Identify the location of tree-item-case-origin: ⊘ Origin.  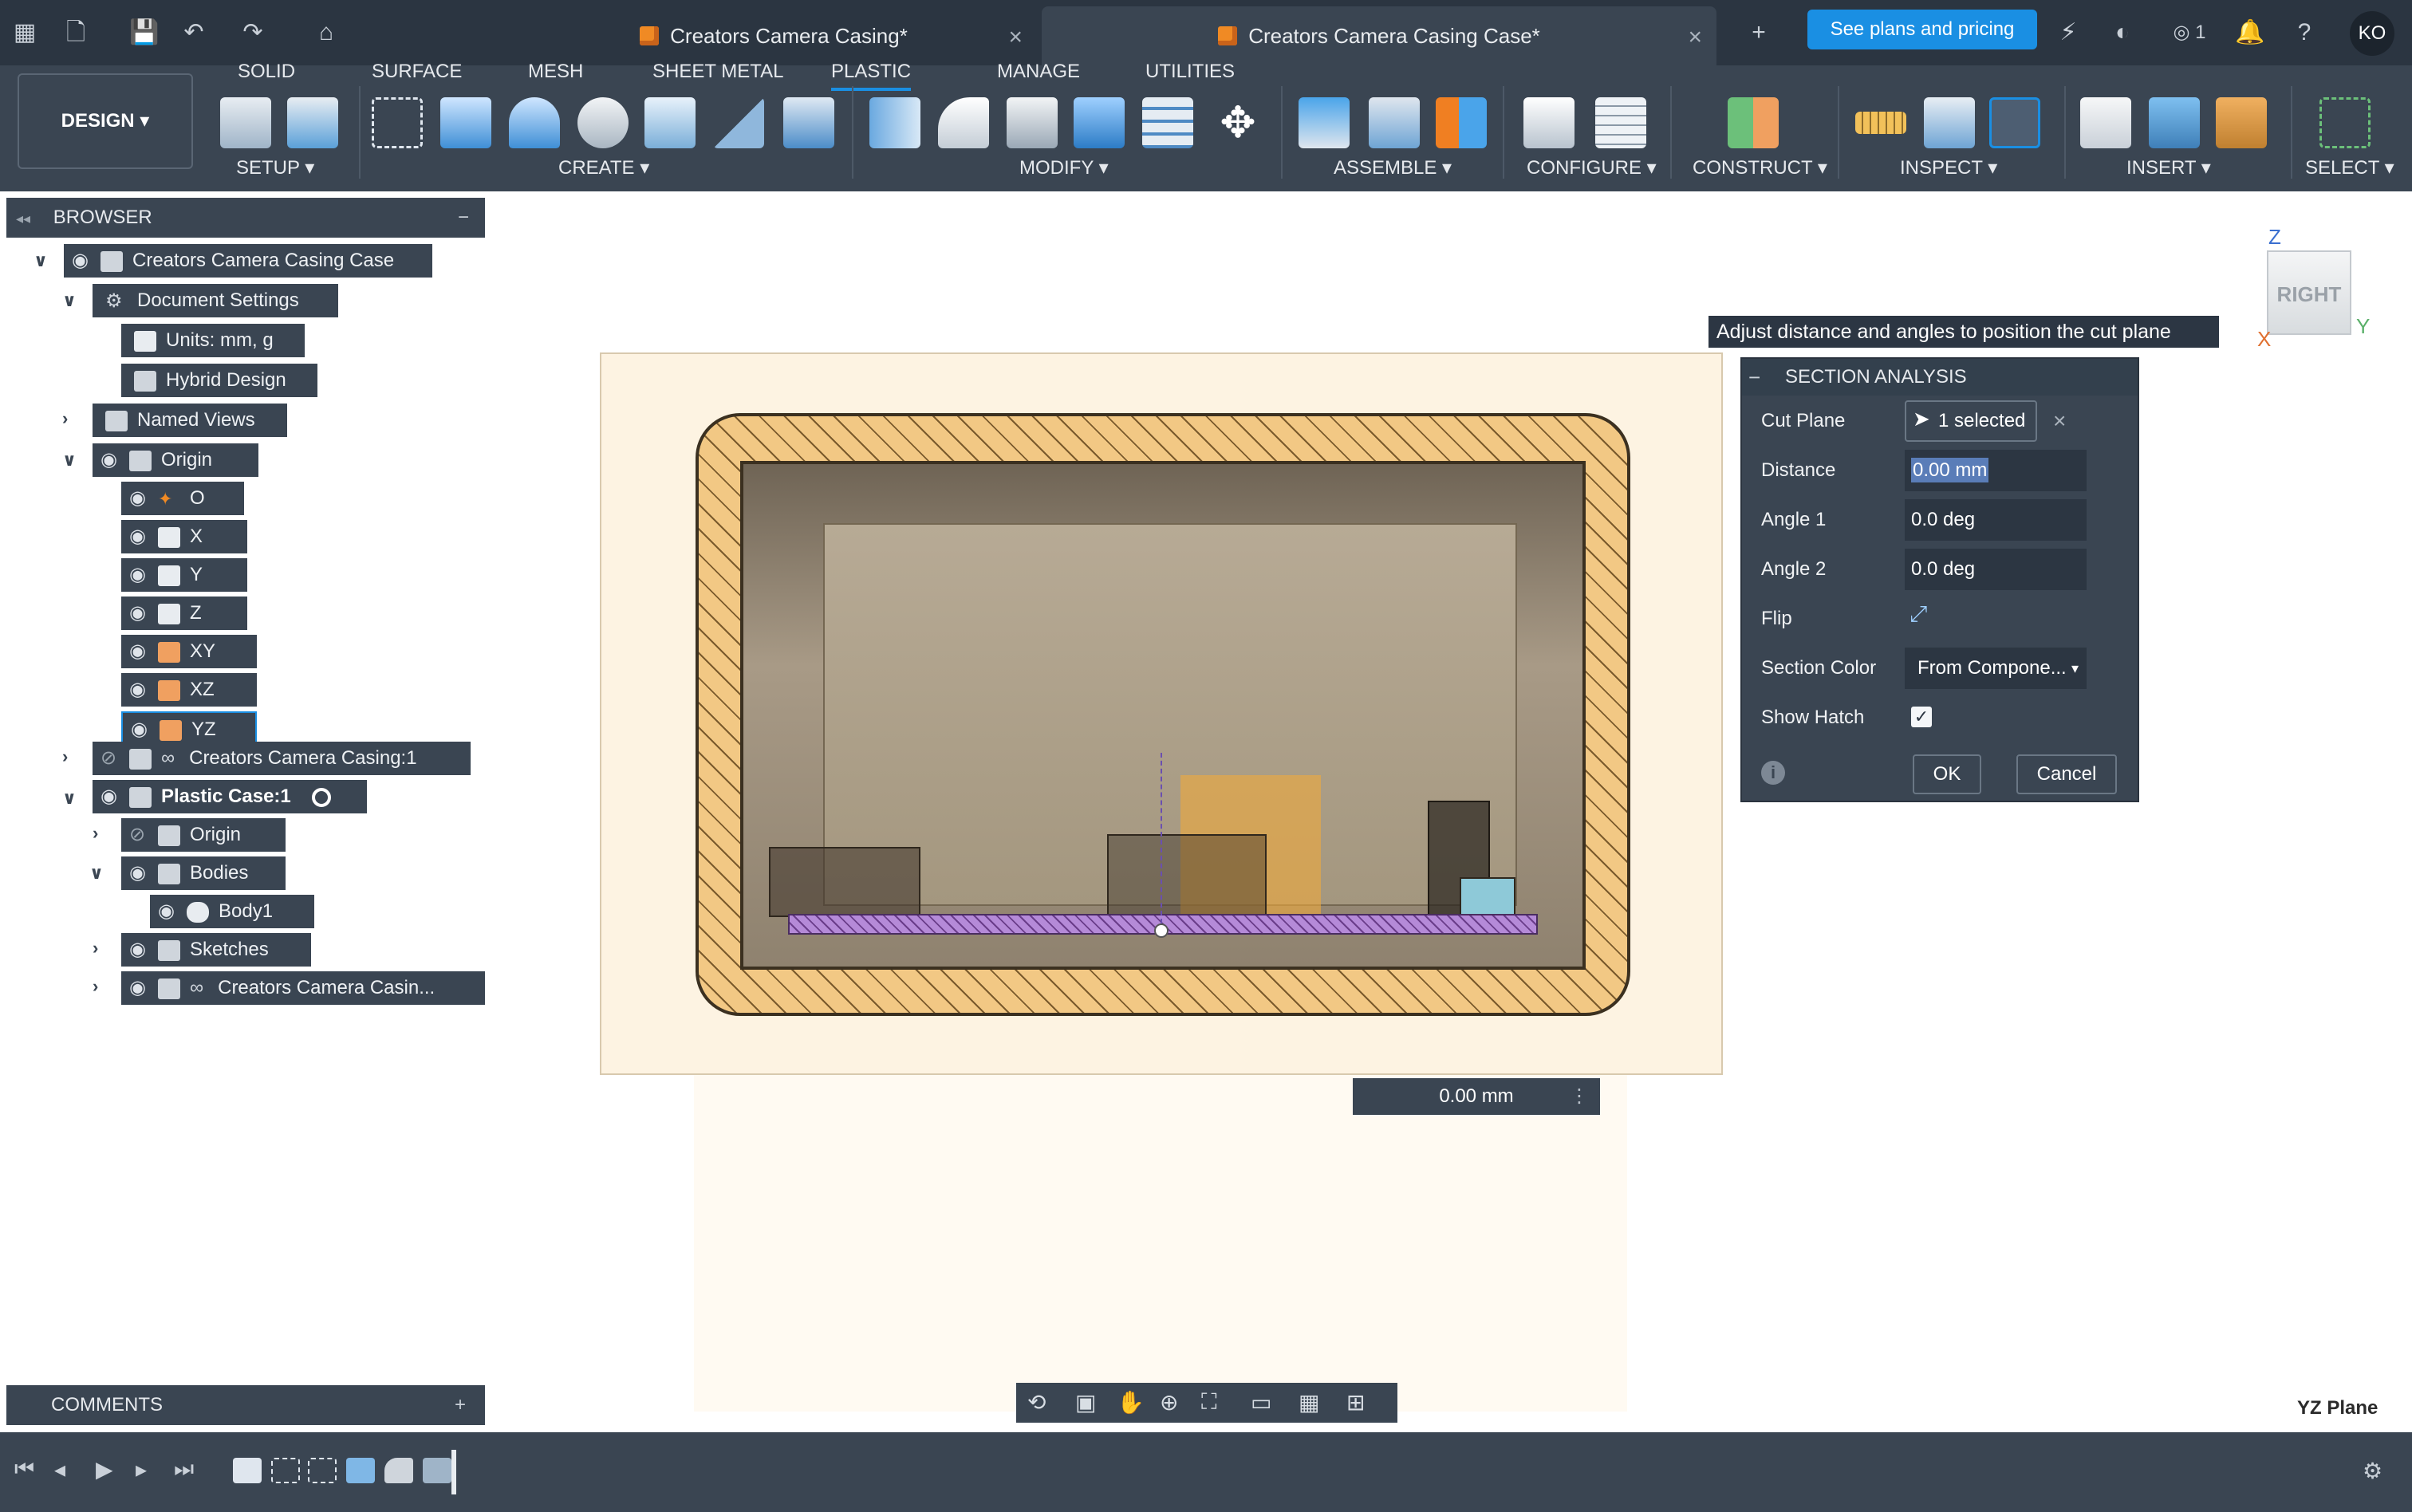
(204, 835).